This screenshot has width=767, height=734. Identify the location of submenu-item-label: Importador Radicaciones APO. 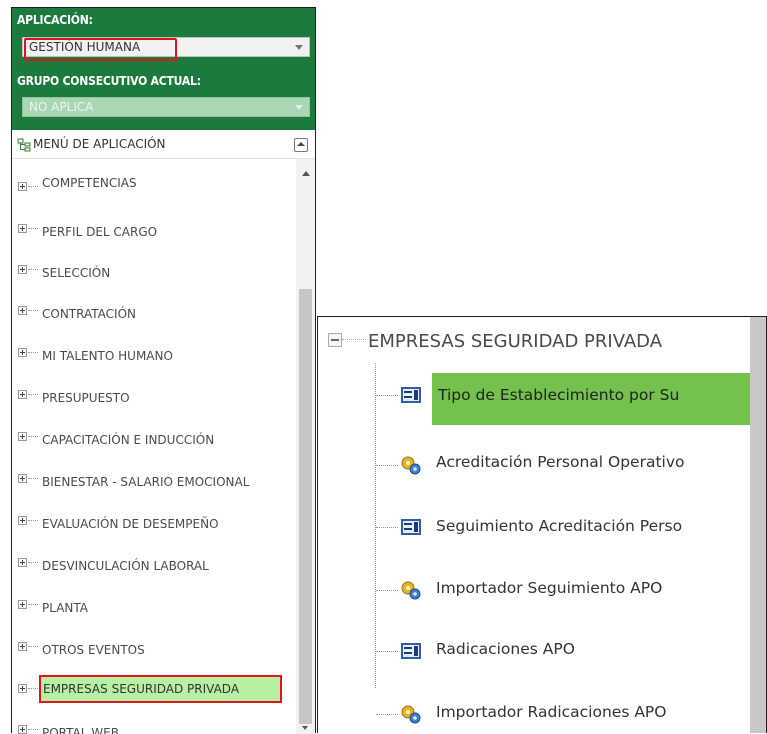
(551, 712).